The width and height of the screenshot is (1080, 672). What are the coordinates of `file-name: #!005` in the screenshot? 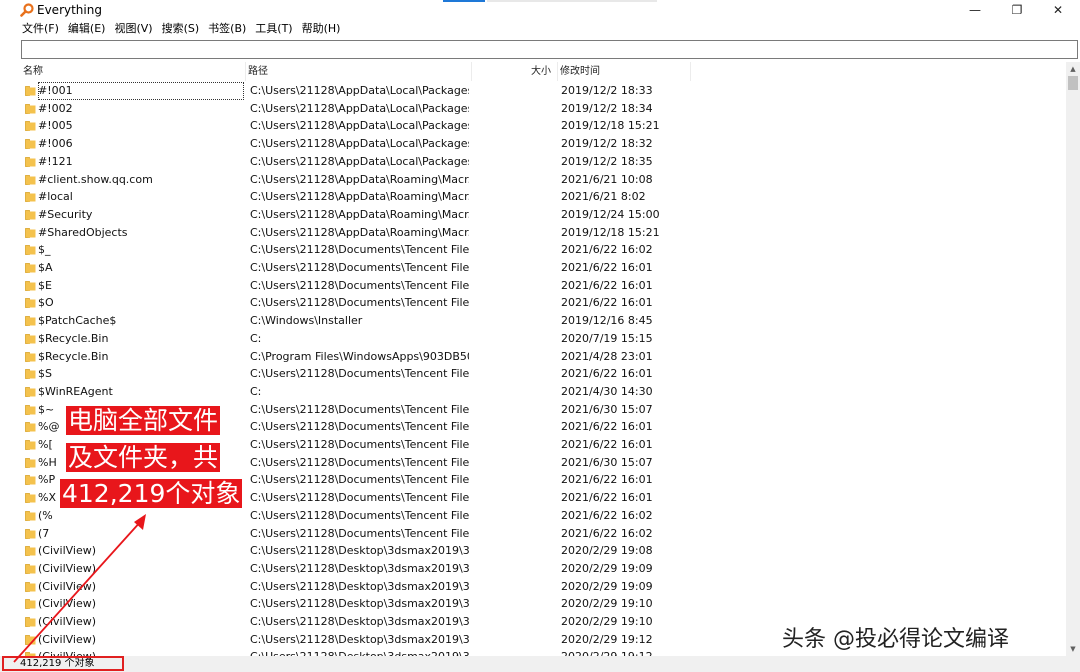 It's located at (55, 126).